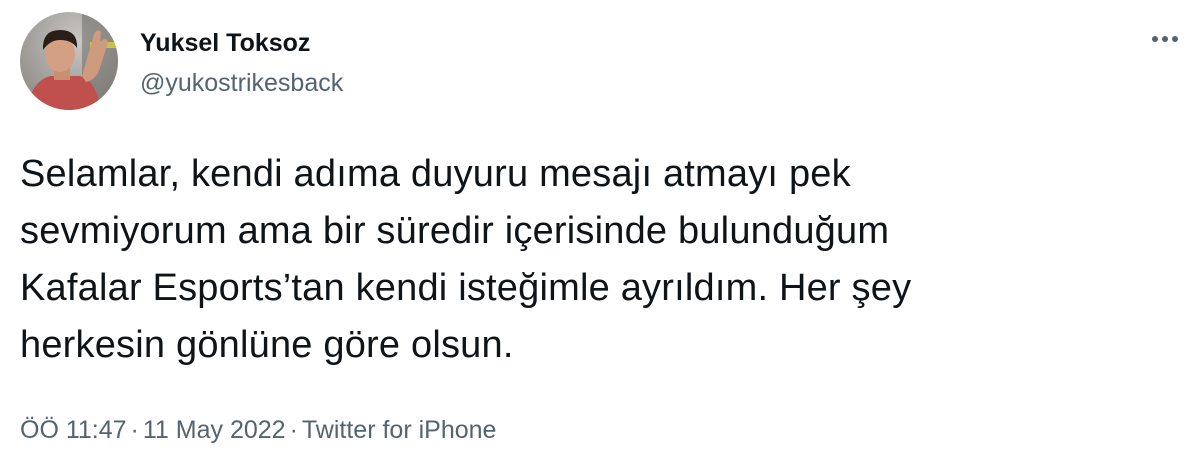  Describe the element at coordinates (225, 43) in the screenshot. I see `author-display-name: Yuksel Toksoz` at that location.